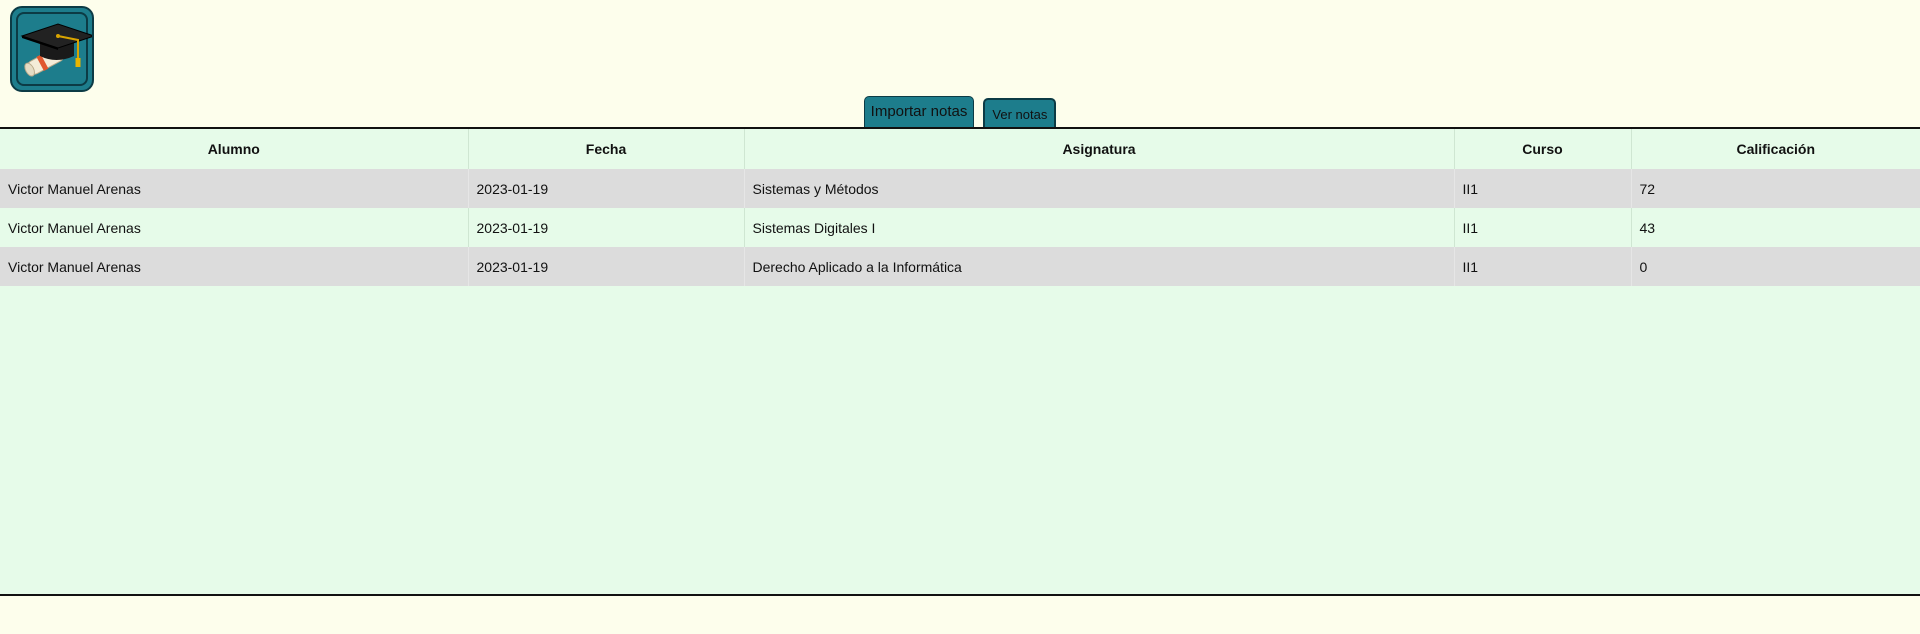  I want to click on column-header-fecha: Fecha, so click(606, 149).